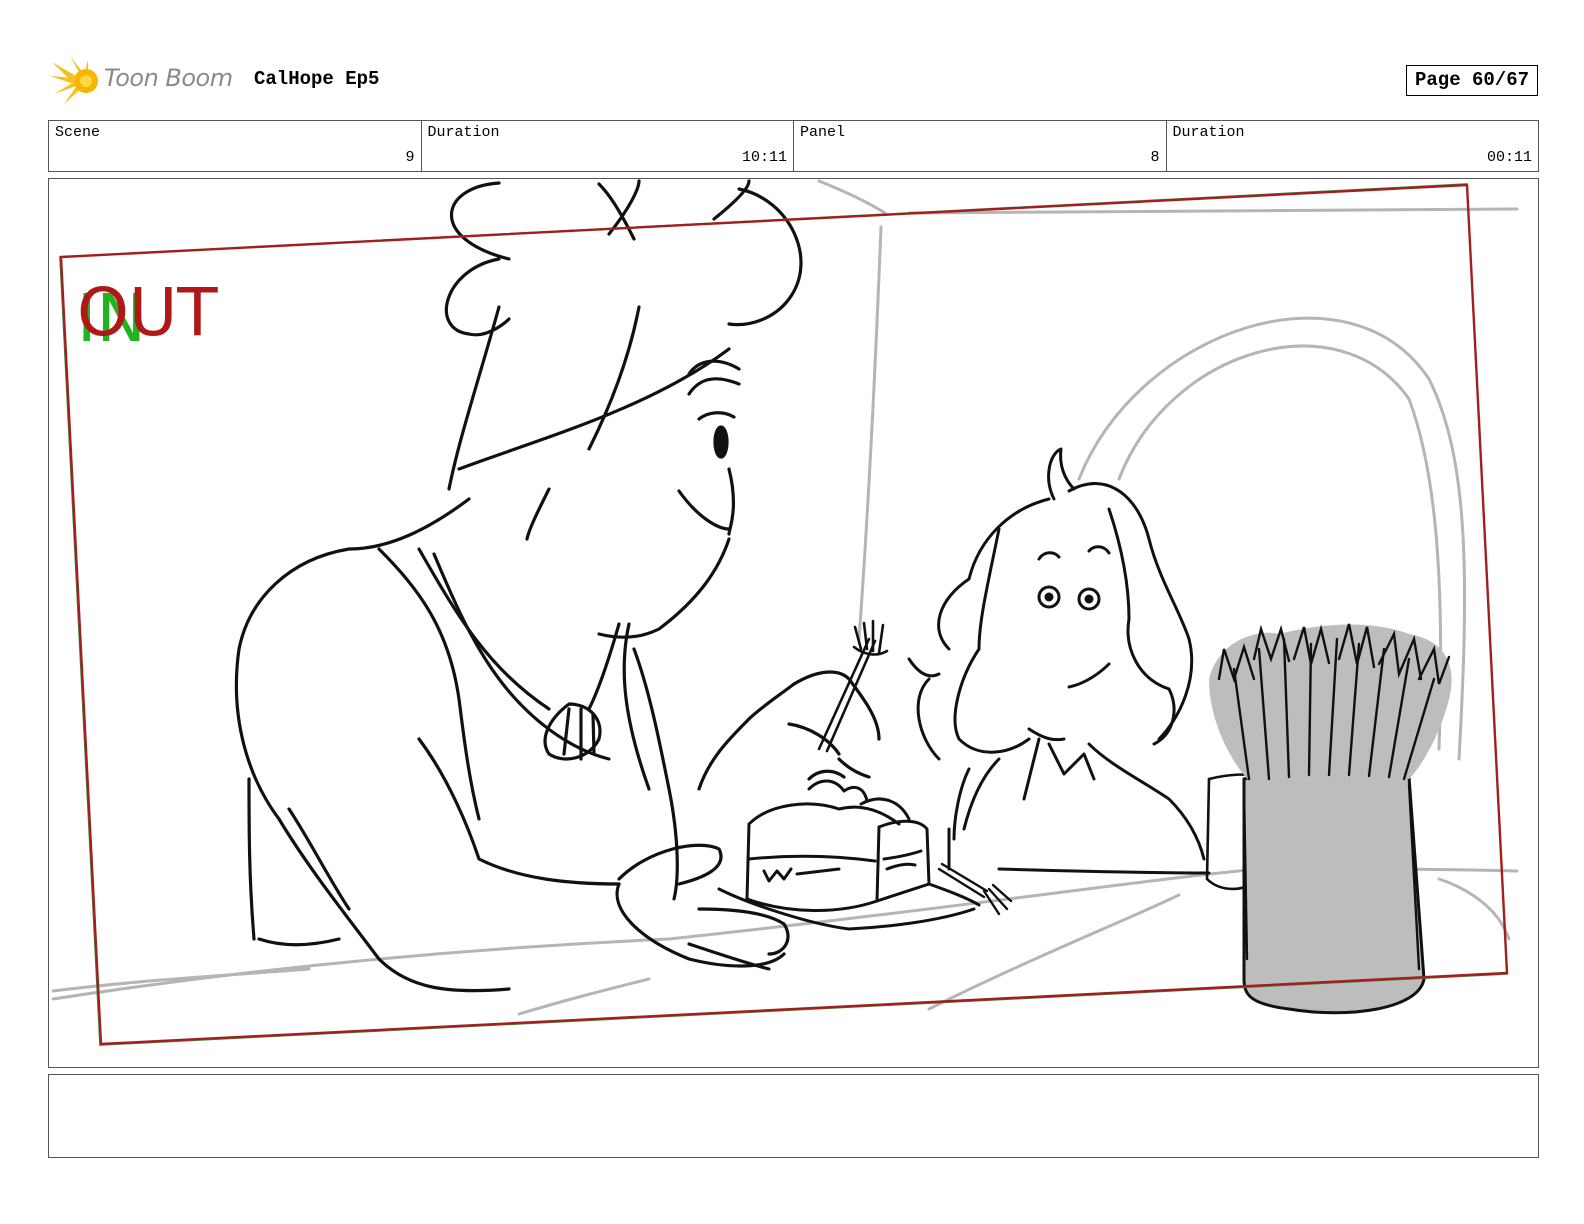 The image size is (1584, 1224). What do you see at coordinates (410, 157) in the screenshot?
I see `scene-value: 9` at bounding box center [410, 157].